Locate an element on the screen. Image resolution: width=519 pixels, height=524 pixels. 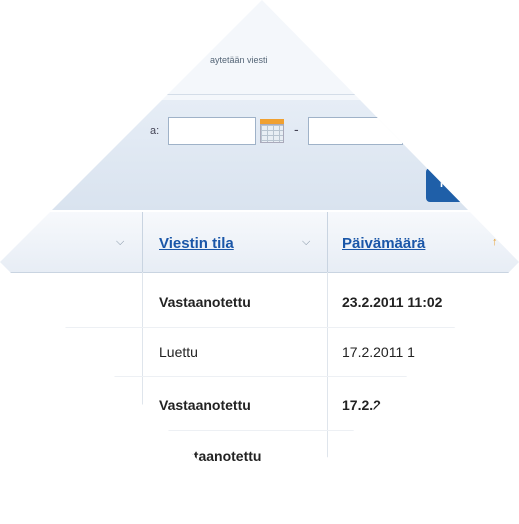
cell-status: Luettu is located at coordinates (178, 352).